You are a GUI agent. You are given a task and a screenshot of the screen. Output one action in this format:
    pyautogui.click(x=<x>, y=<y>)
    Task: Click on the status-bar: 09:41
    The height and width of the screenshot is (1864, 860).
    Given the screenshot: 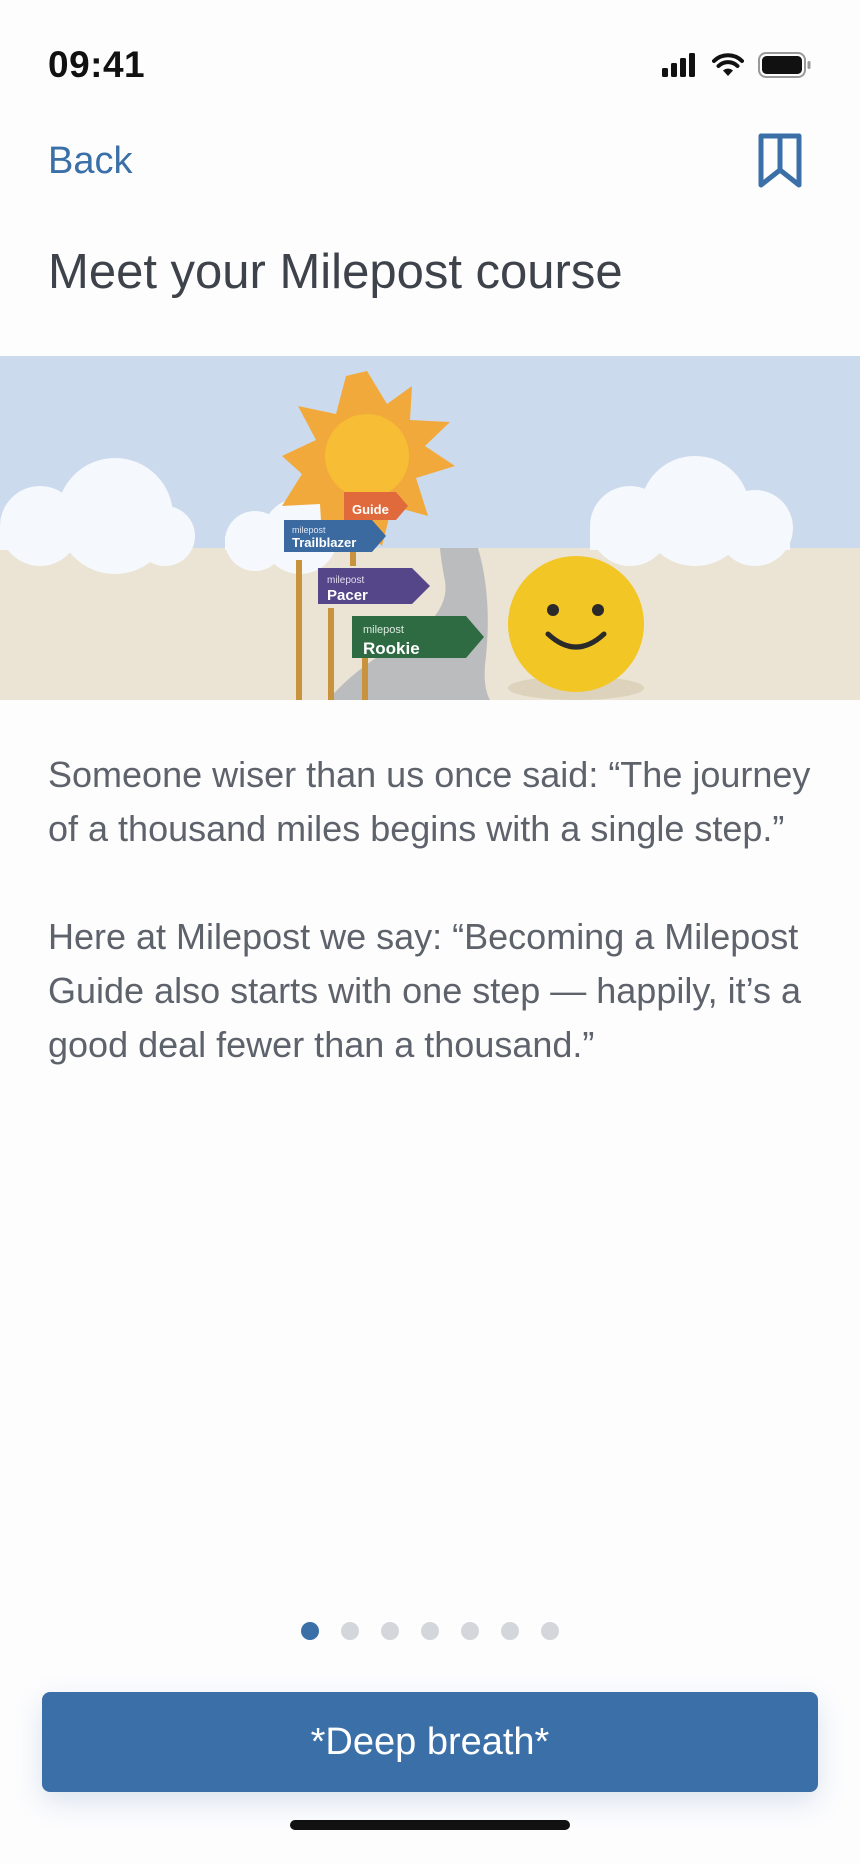 What is the action you would take?
    pyautogui.click(x=430, y=60)
    